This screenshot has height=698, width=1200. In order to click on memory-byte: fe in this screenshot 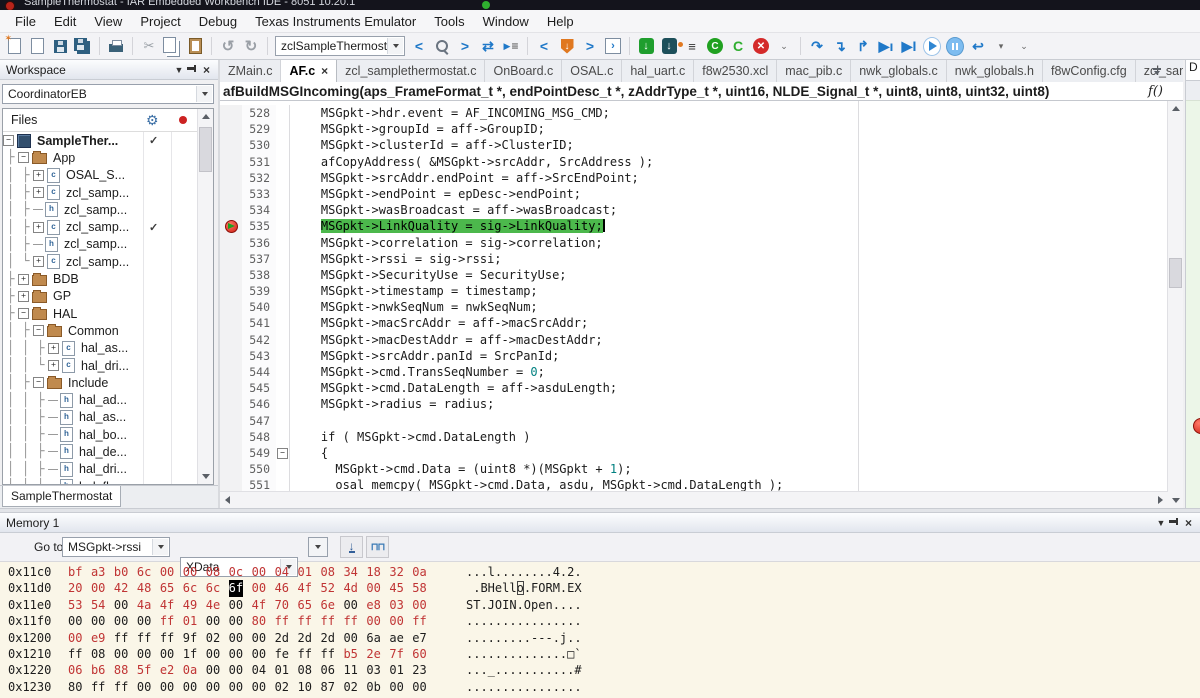, I will do `click(282, 654)`.